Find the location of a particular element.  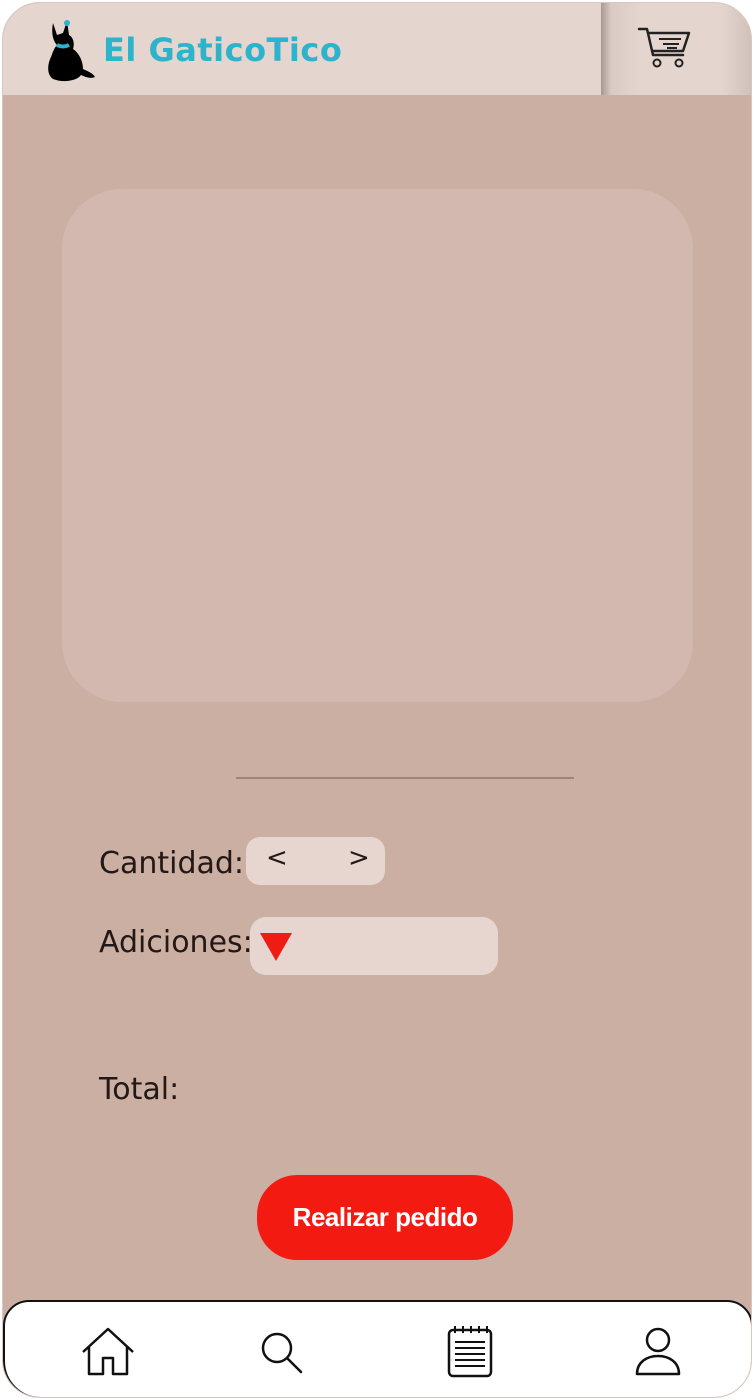

quantity-stepper: < > is located at coordinates (315, 861).